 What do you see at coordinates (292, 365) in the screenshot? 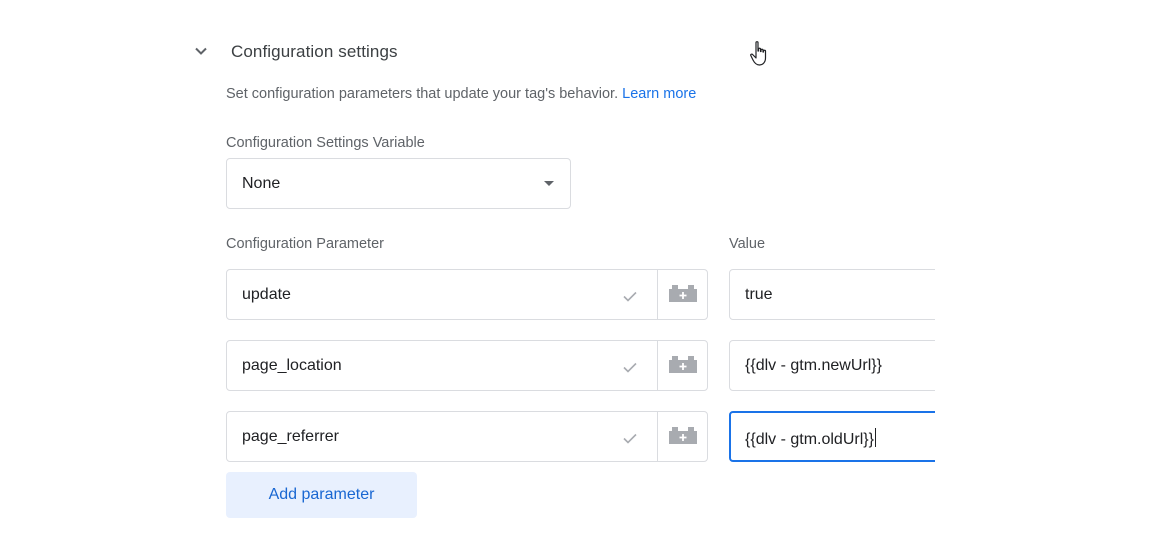
I see `parameter-name-text: page_location` at bounding box center [292, 365].